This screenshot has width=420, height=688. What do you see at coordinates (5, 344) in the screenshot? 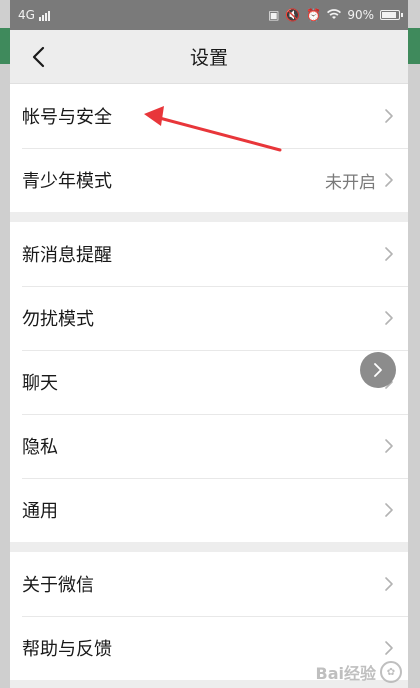
I see `underlying-screen-left` at bounding box center [5, 344].